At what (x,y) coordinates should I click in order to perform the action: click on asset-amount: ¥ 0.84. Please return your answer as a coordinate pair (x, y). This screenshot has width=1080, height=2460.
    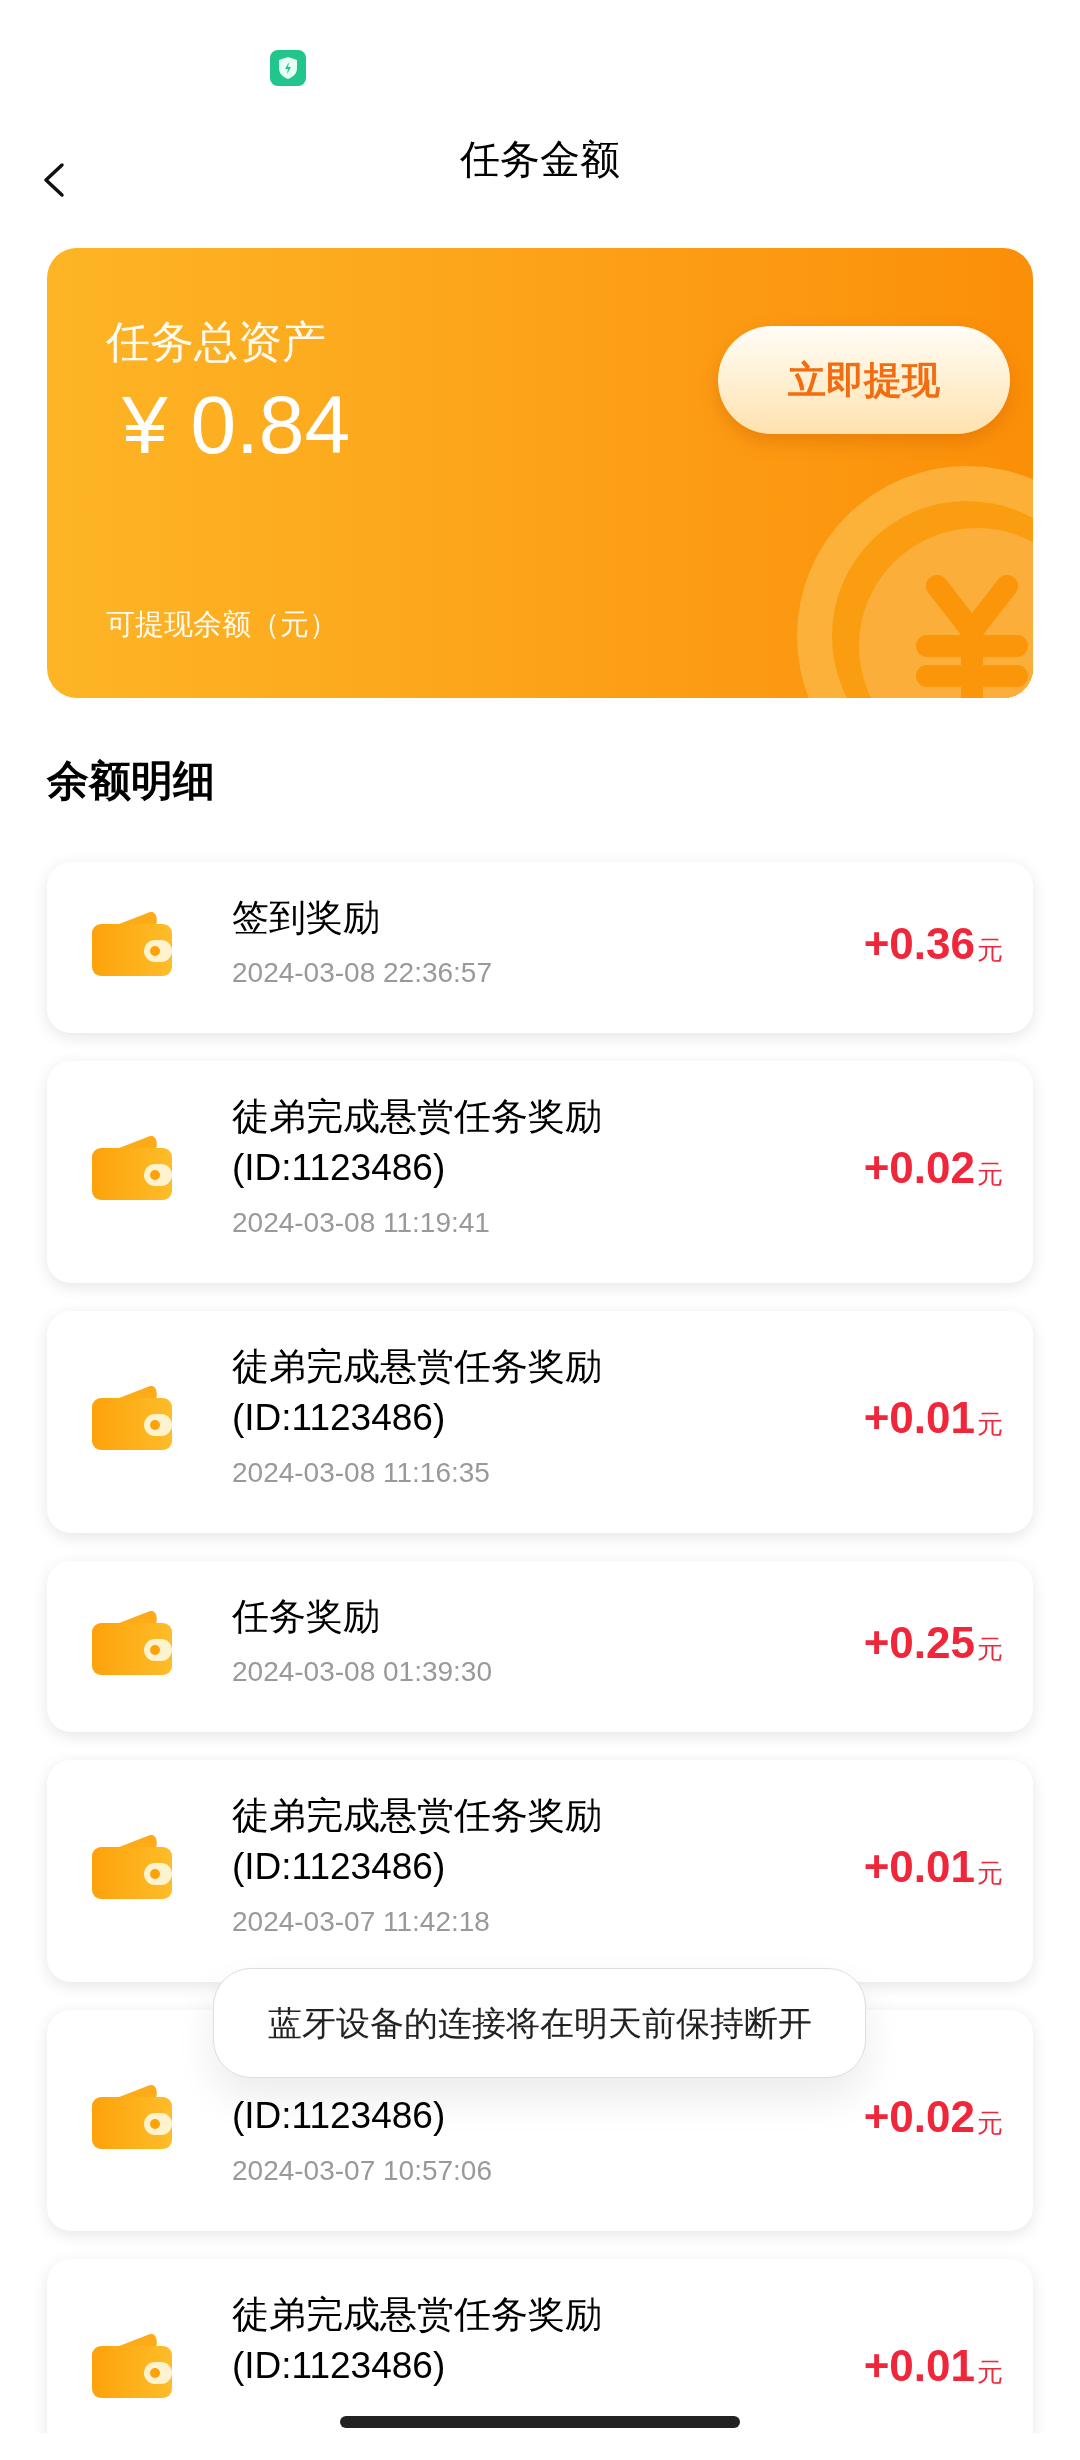
    Looking at the image, I should click on (236, 425).